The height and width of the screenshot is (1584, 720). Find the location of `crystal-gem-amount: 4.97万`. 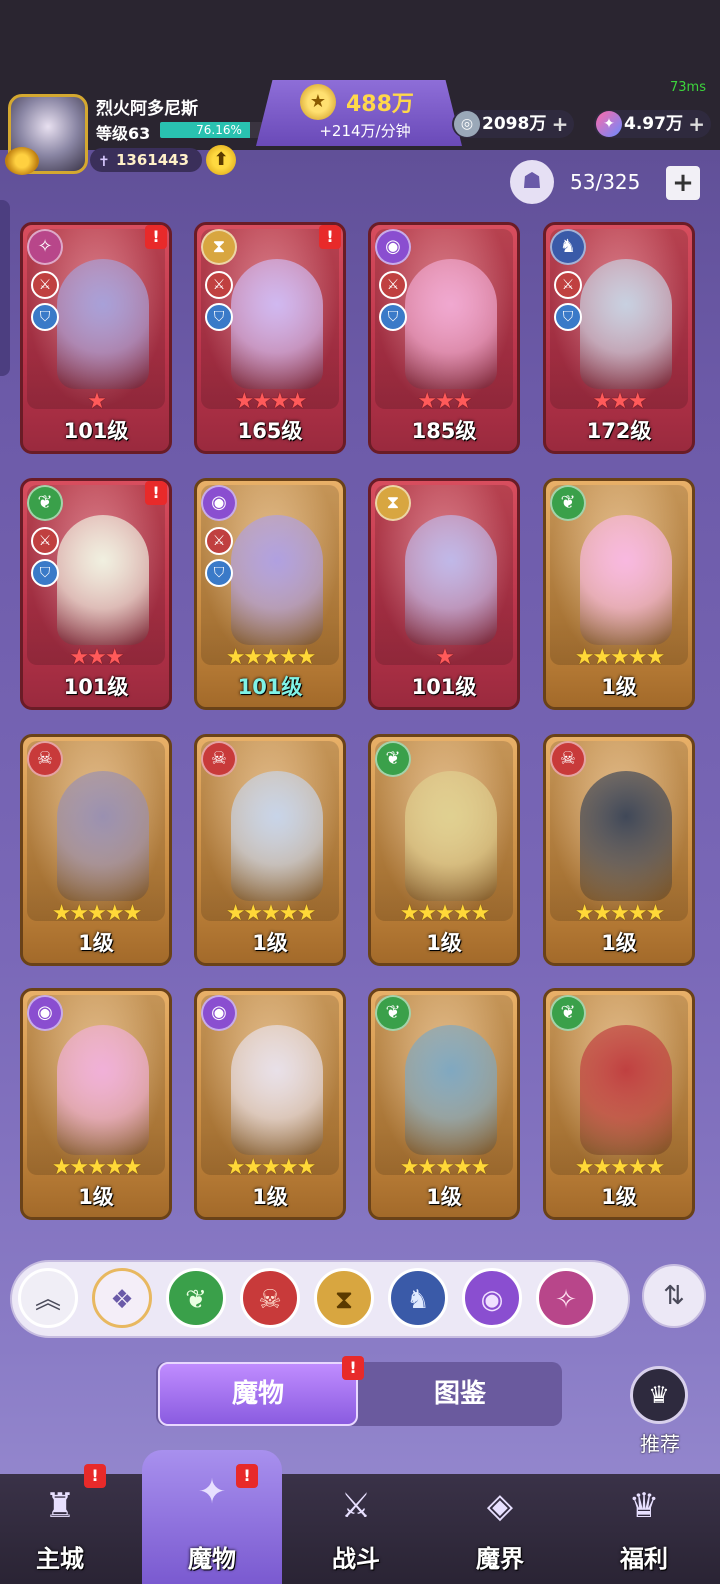

crystal-gem-amount: 4.97万 is located at coordinates (653, 124).